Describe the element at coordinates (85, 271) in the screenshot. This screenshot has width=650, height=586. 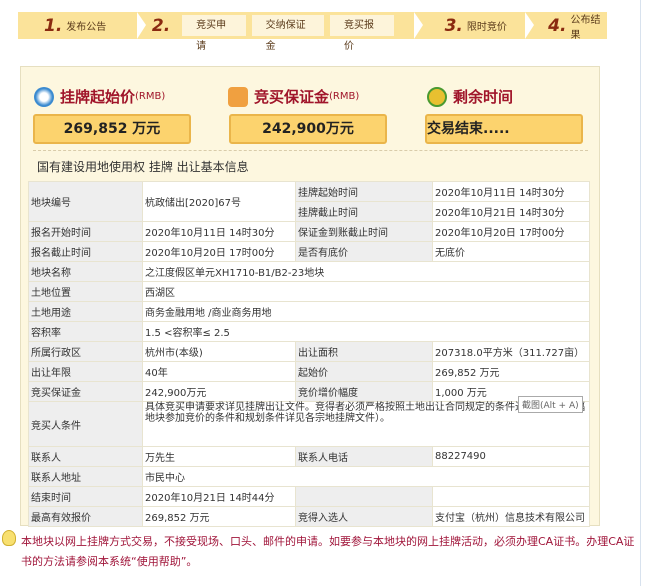
I see `label: 地块名称` at that location.